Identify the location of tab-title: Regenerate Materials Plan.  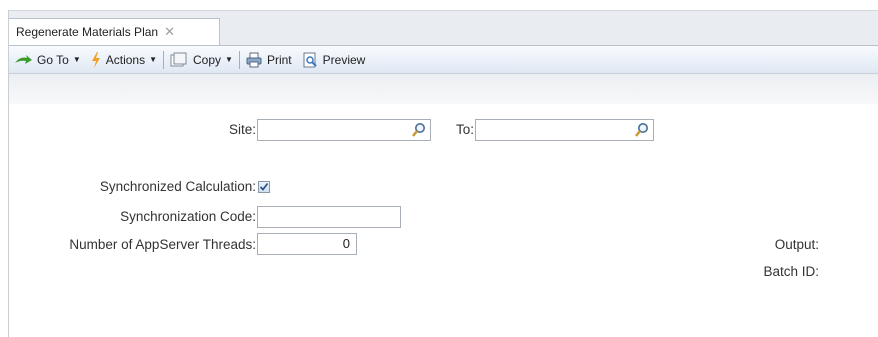
(87, 32).